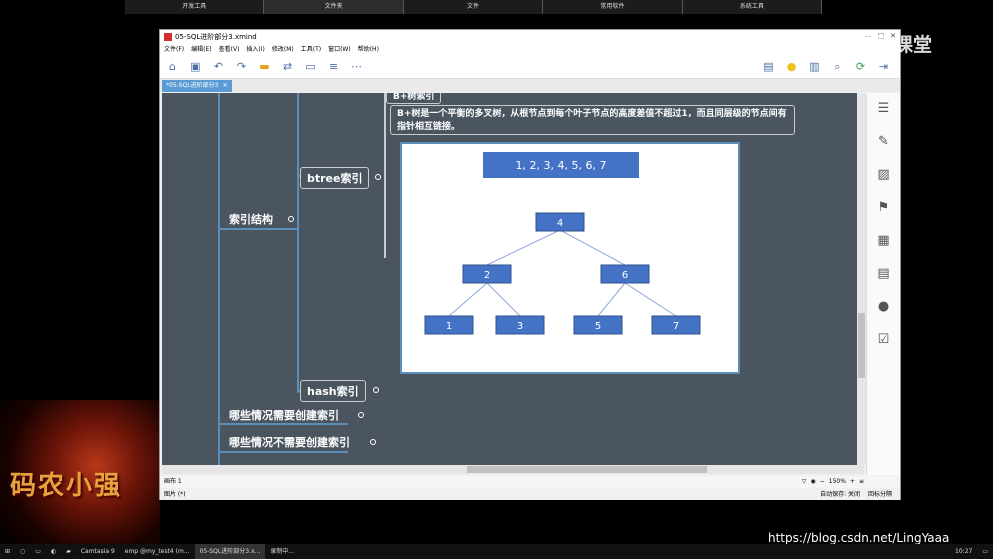  I want to click on marker-flag-icon: ⚑, so click(884, 207).